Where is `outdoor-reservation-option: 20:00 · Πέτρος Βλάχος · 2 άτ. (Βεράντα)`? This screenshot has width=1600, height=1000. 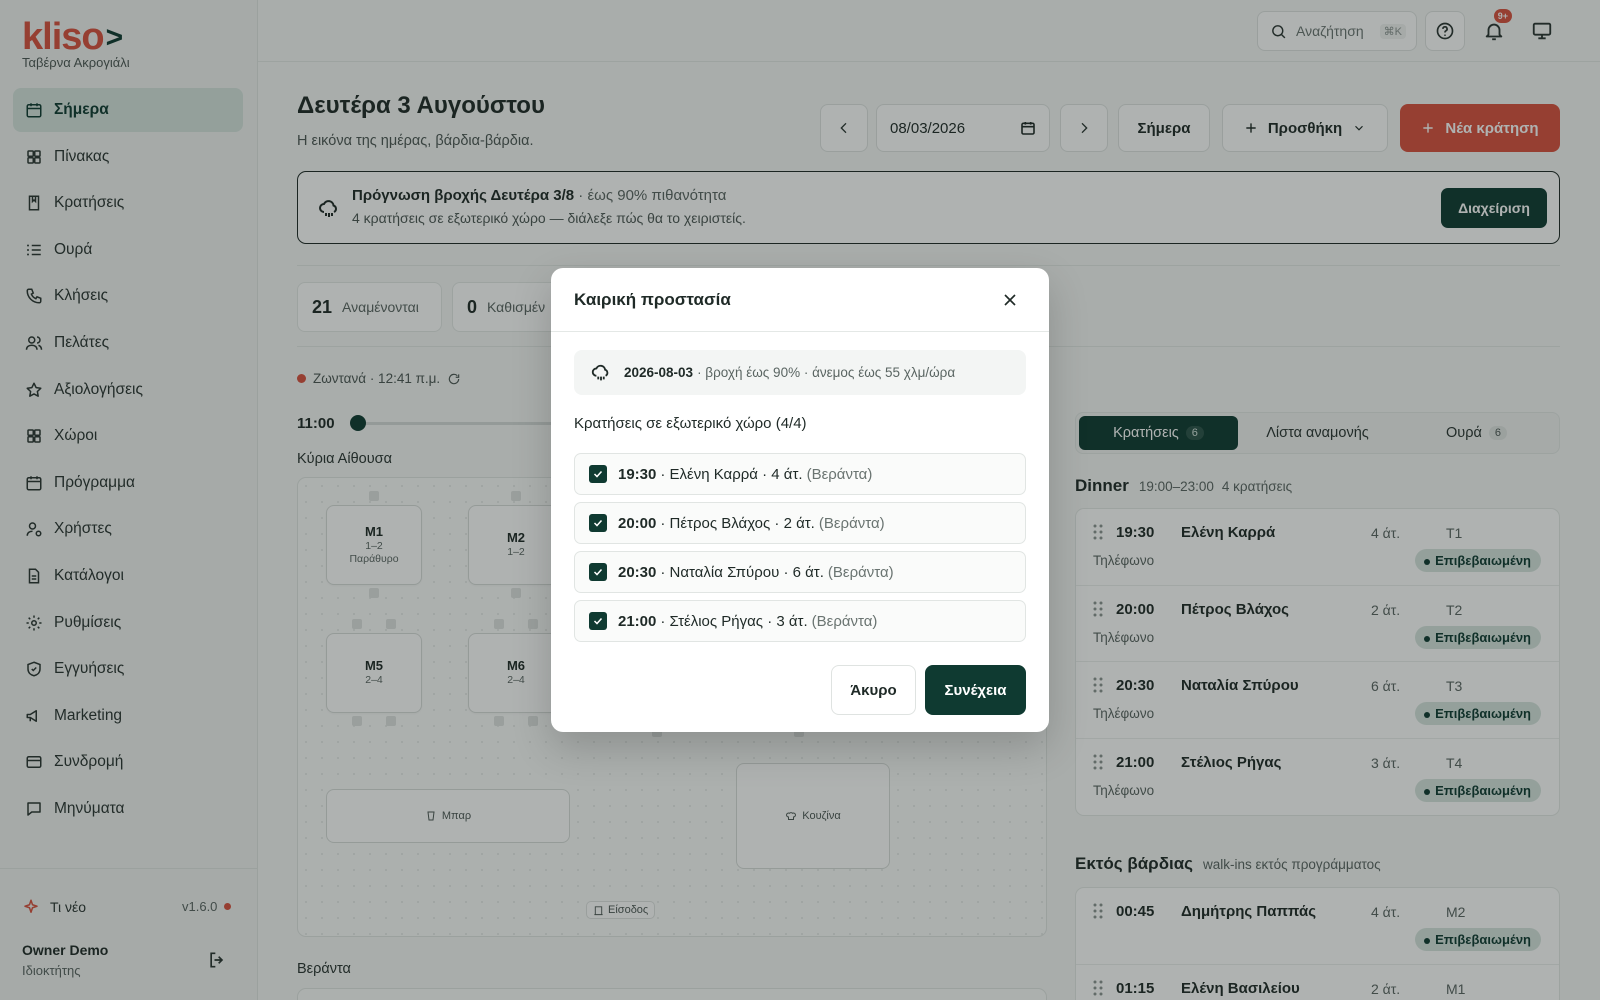 outdoor-reservation-option: 20:00 · Πέτρος Βλάχος · 2 άτ. (Βεράντα) is located at coordinates (800, 523).